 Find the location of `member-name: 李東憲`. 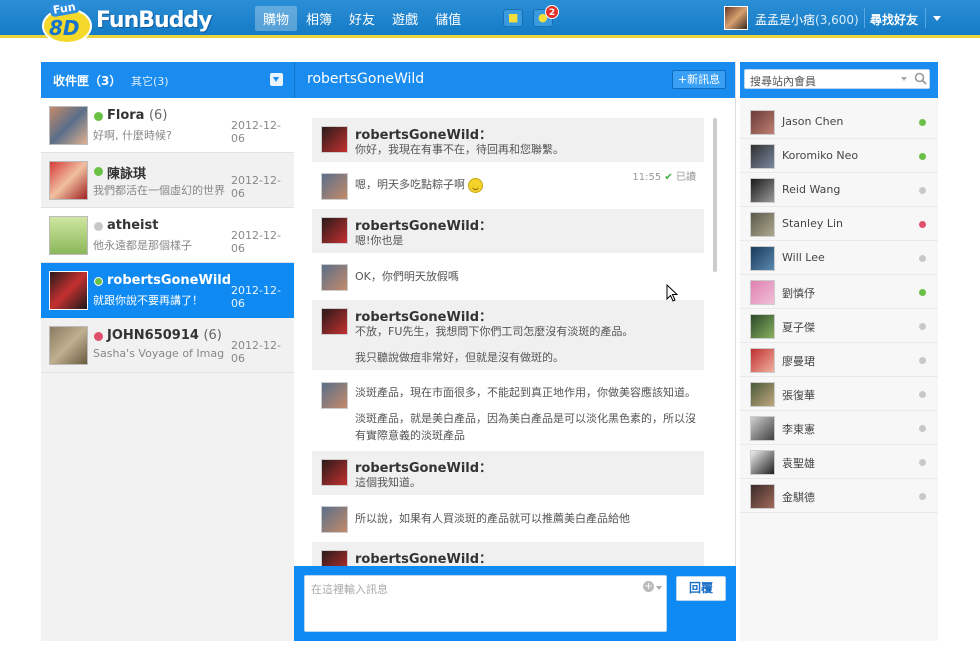

member-name: 李東憲 is located at coordinates (798, 429).